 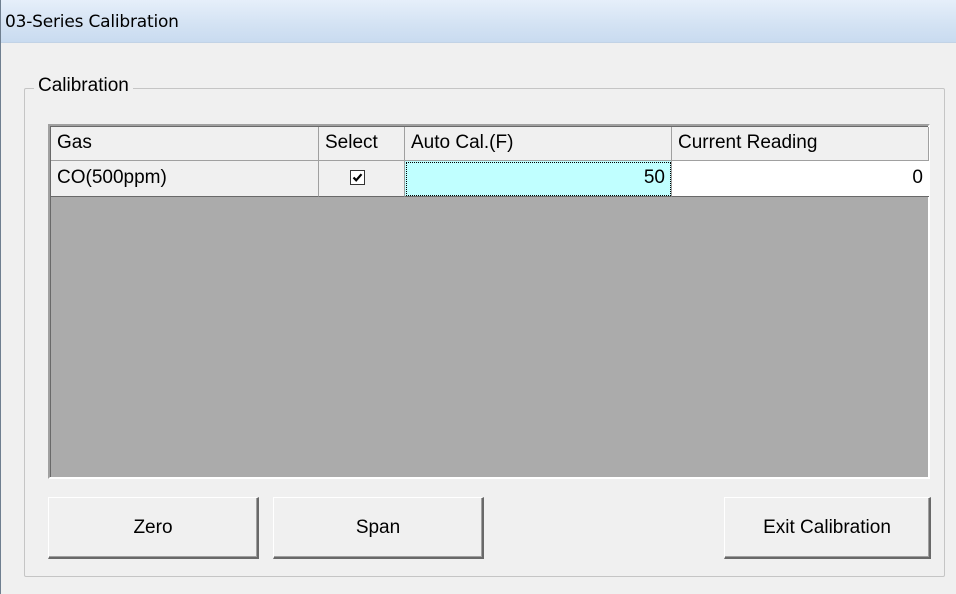 I want to click on column-header-auto-cal: Auto Cal.(F), so click(x=538, y=144).